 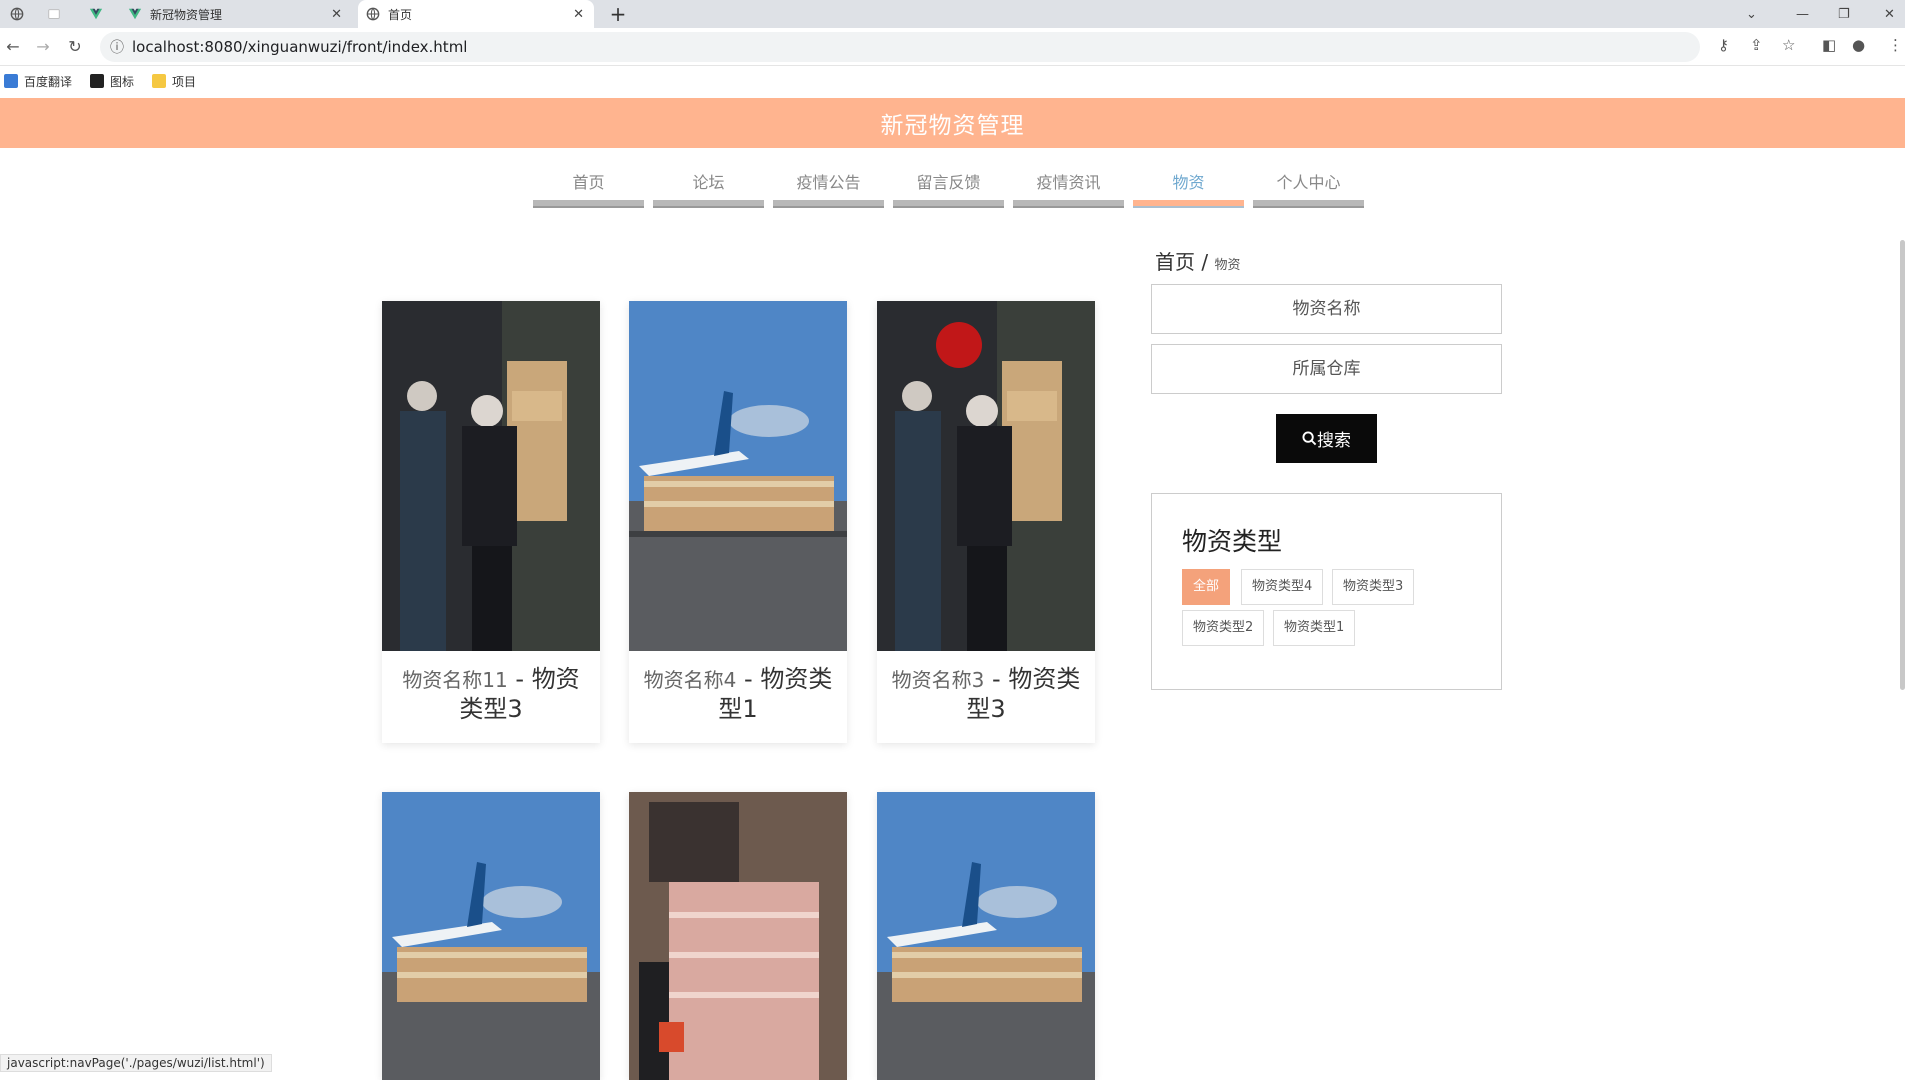 I want to click on site-title: 新冠物资管理, so click(x=952, y=126).